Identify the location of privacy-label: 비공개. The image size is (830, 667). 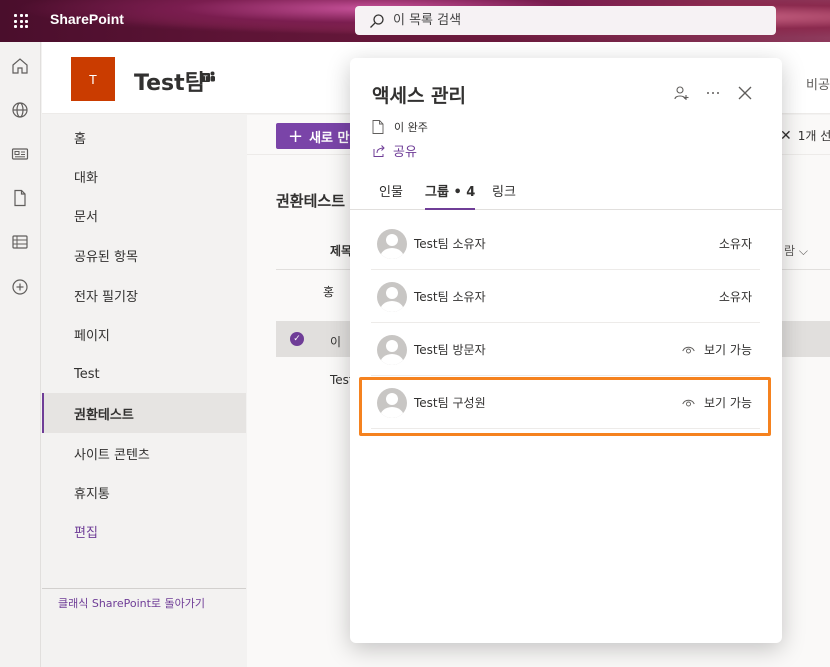
(818, 85).